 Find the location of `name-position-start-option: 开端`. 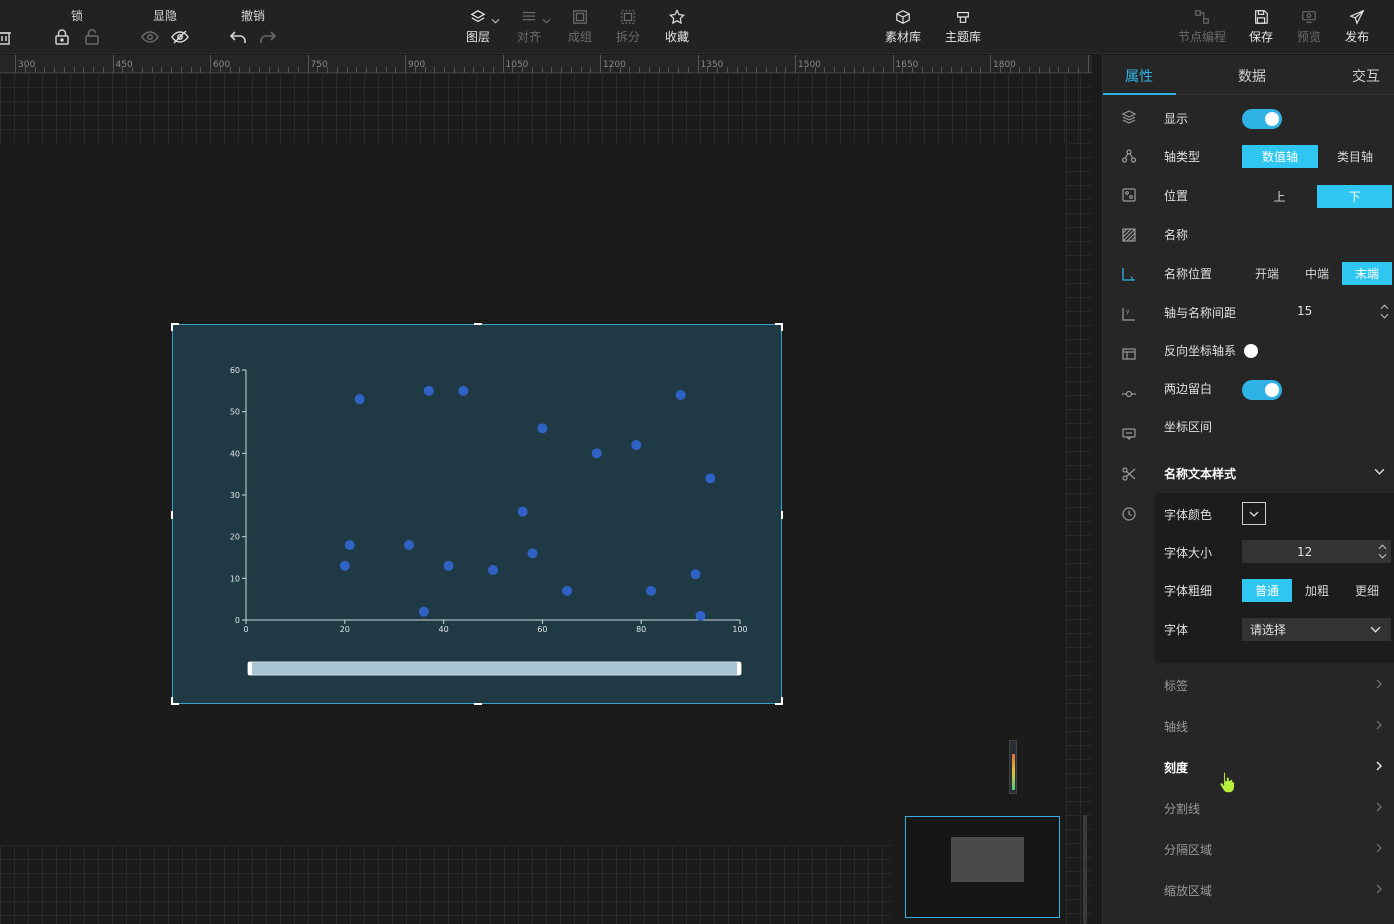

name-position-start-option: 开端 is located at coordinates (1267, 273).